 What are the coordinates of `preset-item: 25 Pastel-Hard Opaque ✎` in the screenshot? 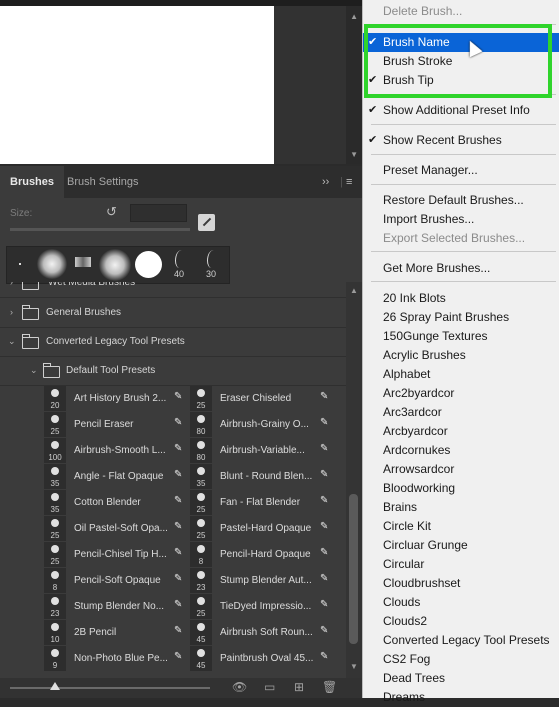 It's located at (262, 528).